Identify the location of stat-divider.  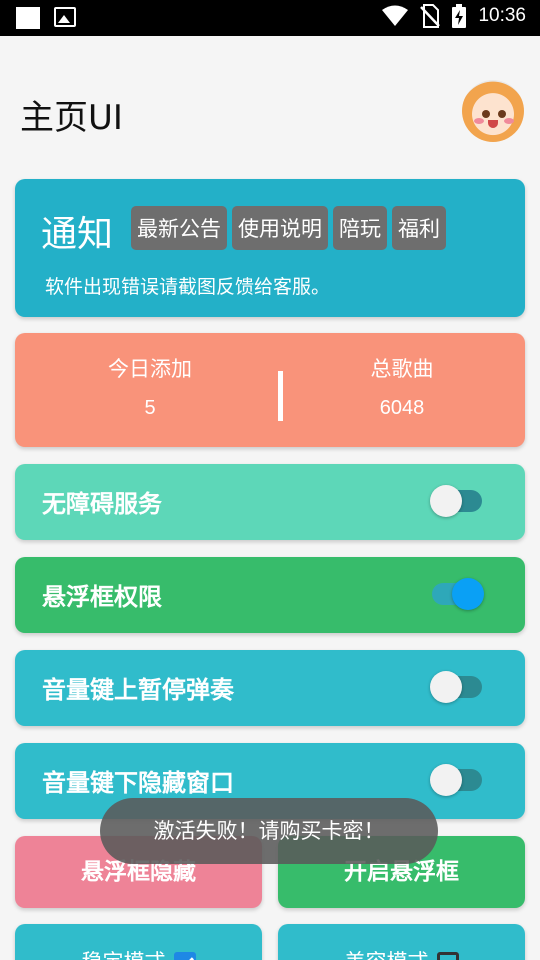
(280, 396).